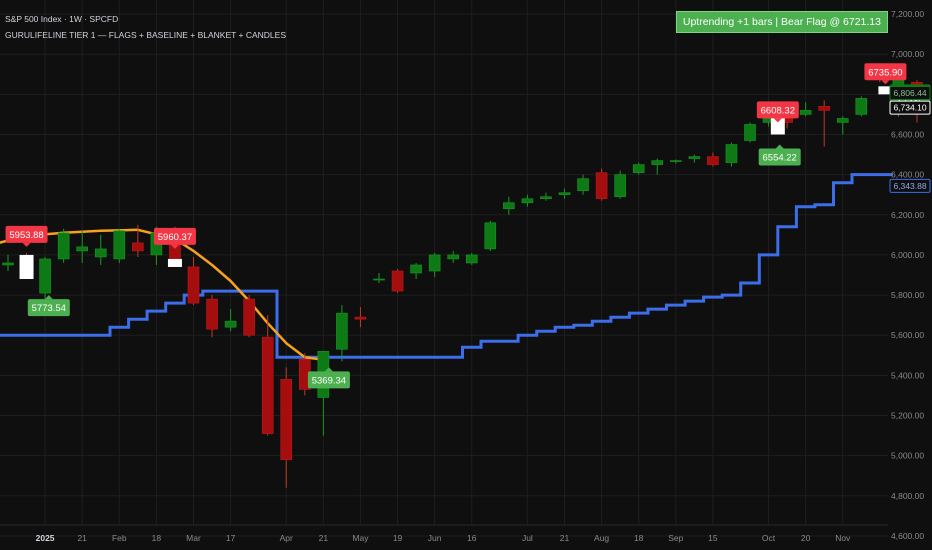 The width and height of the screenshot is (932, 550). Describe the element at coordinates (907, 54) in the screenshot. I see `y-tick-label: 7,000.00` at that location.